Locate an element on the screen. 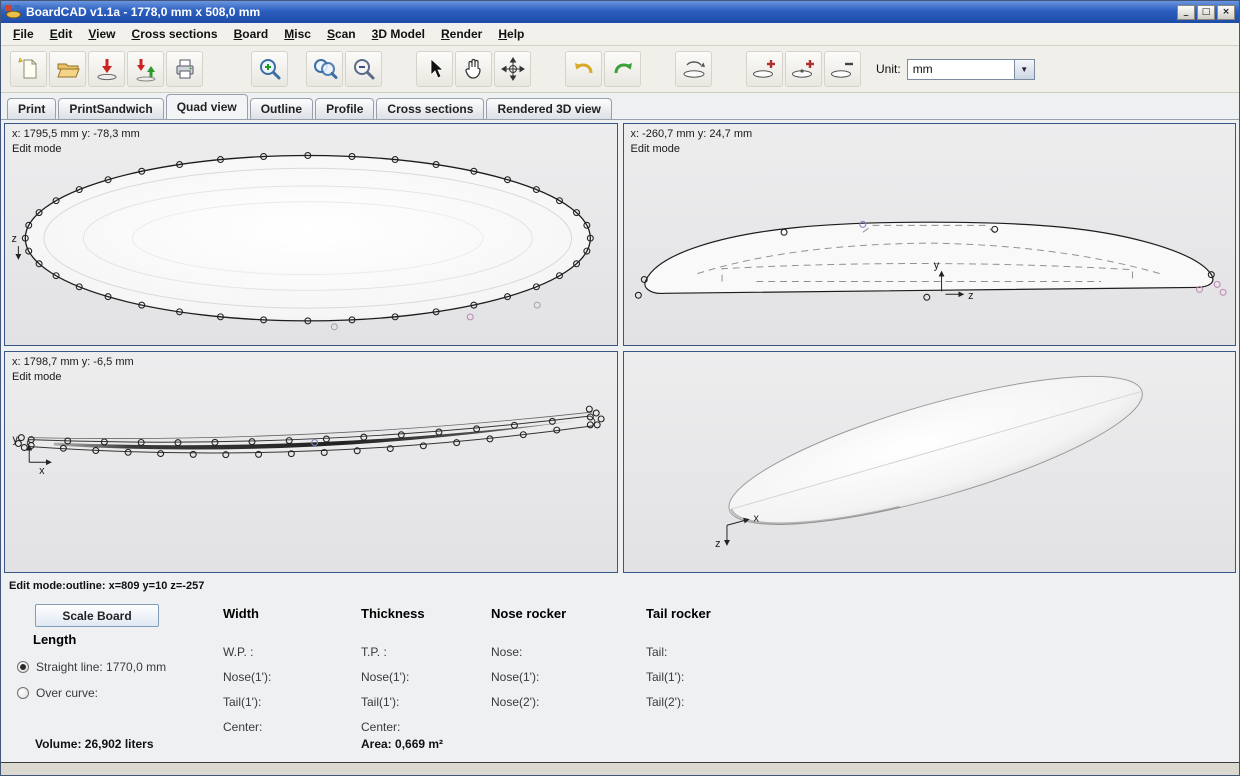 This screenshot has height=776, width=1240. radio-straight-line: Straight line: 1770,0 mm is located at coordinates (91, 667).